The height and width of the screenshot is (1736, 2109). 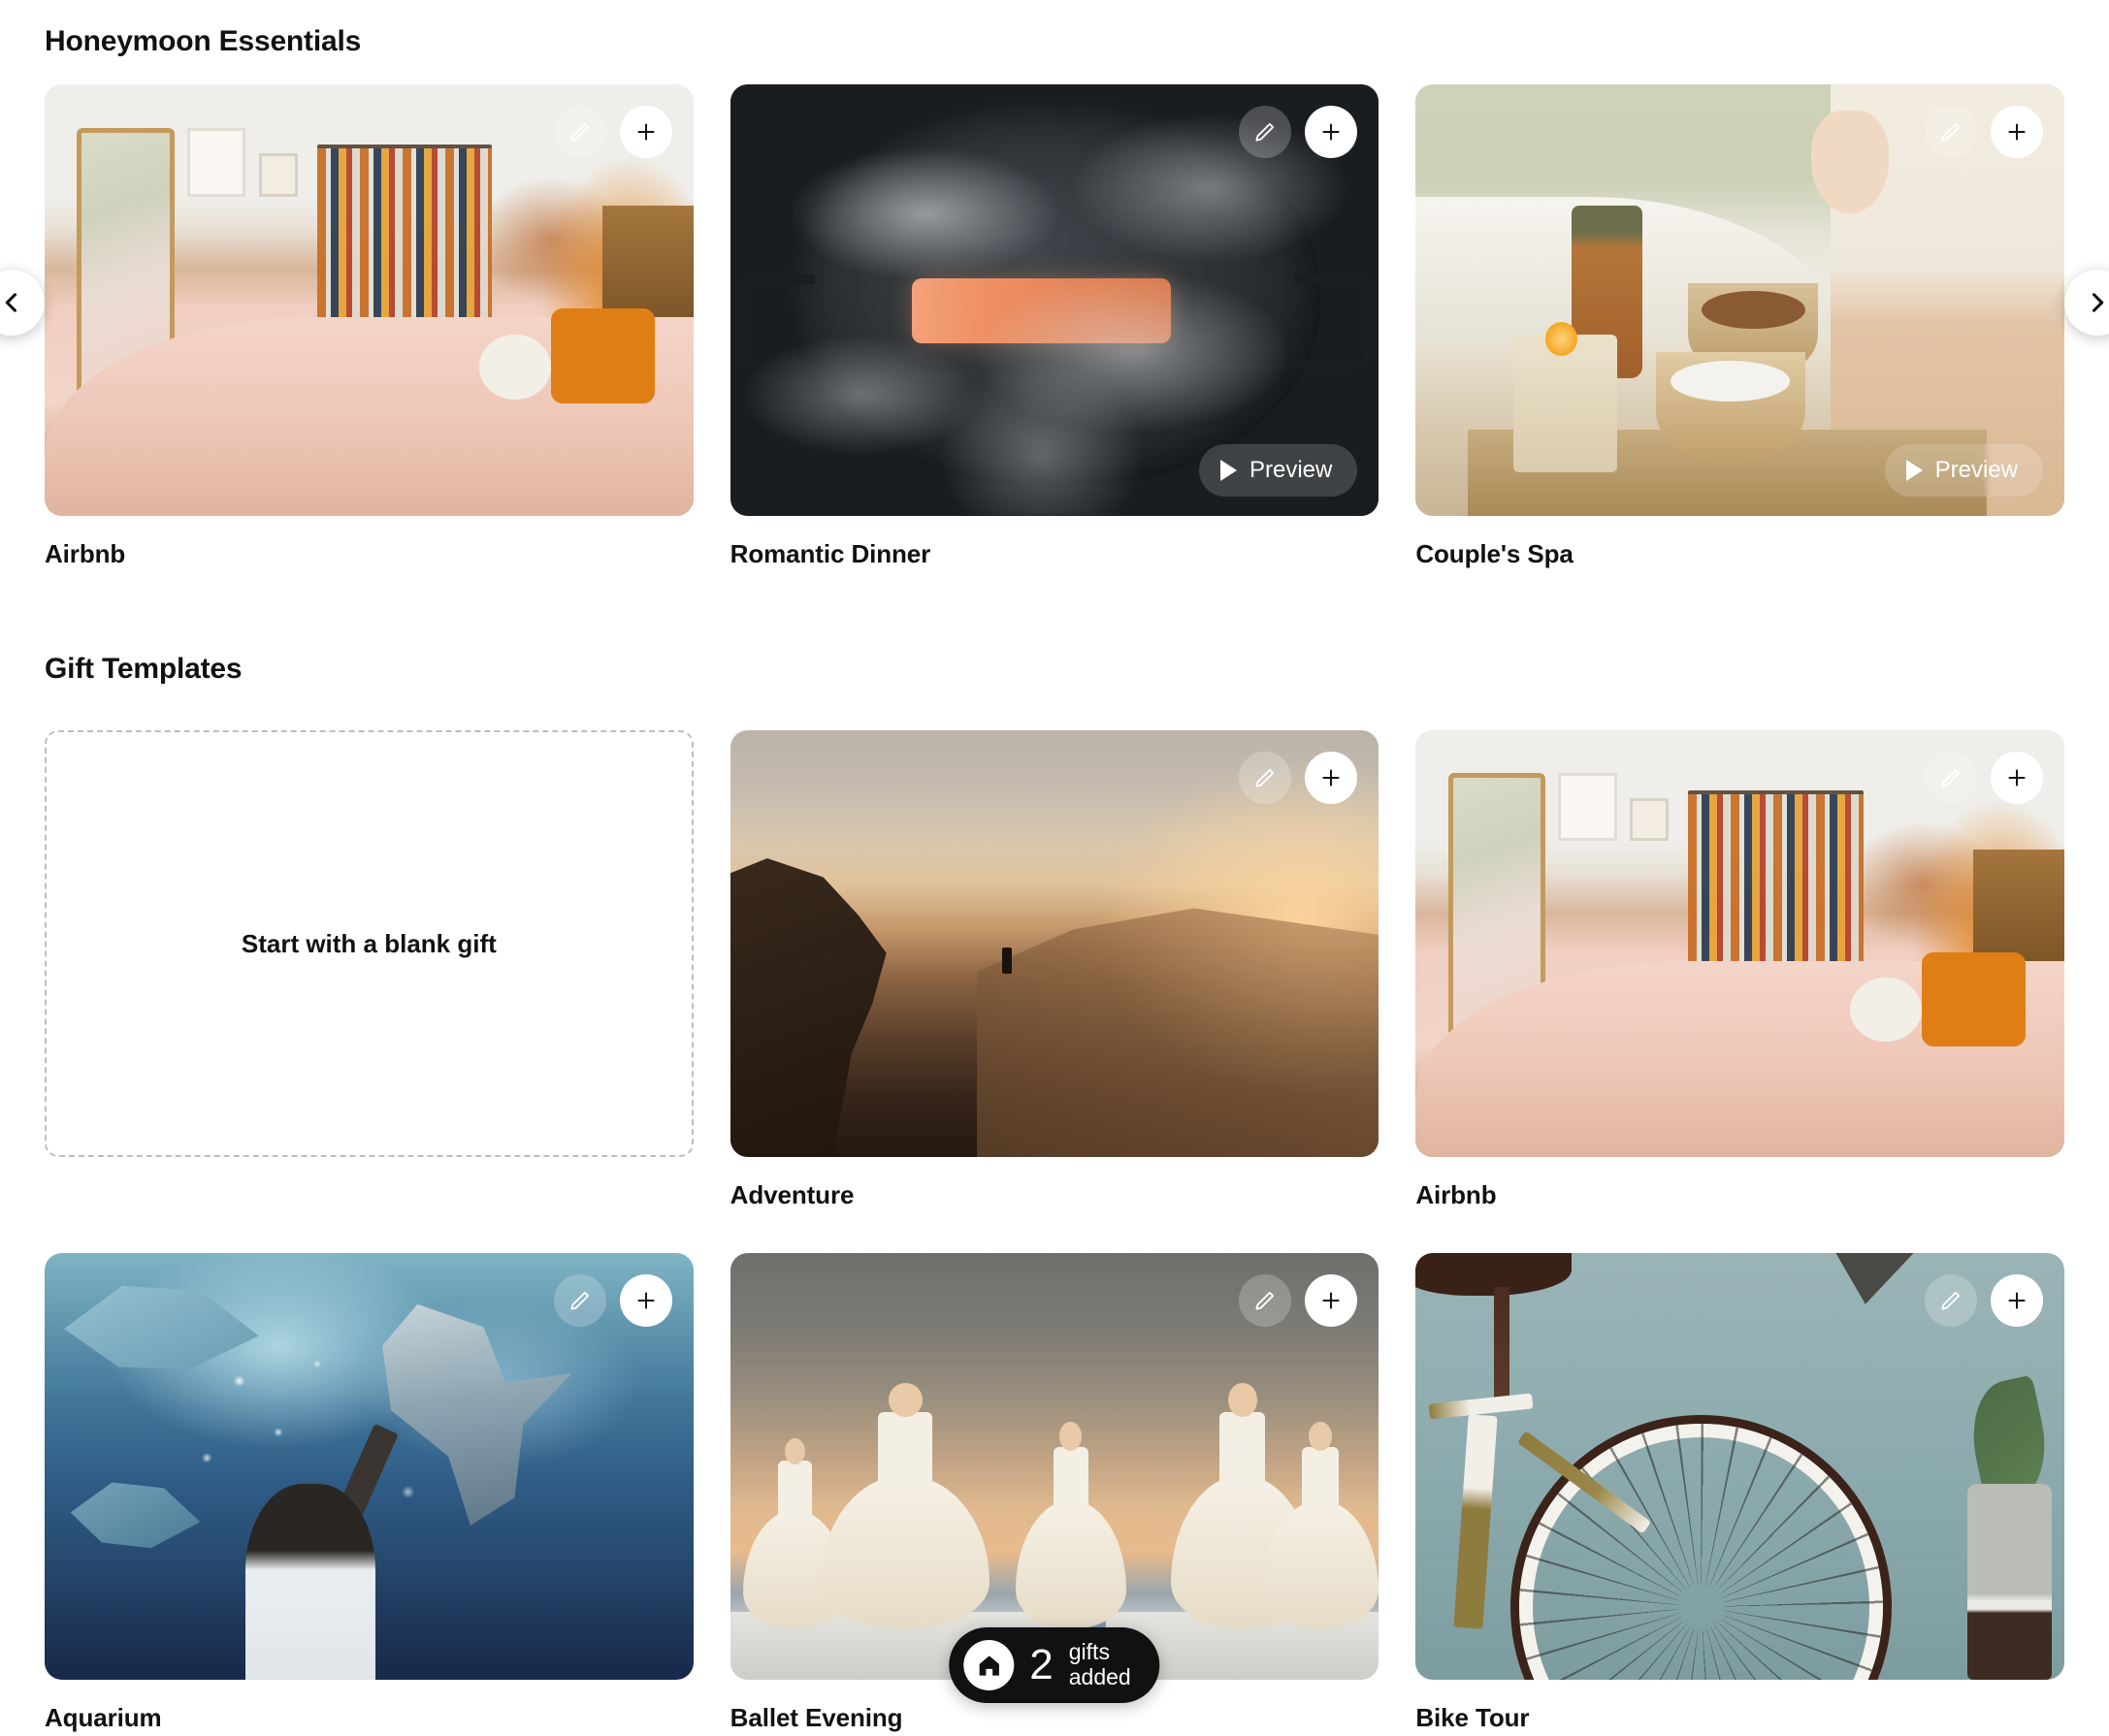 I want to click on template-card-airbnb-2: Airbnb, so click(x=1739, y=970).